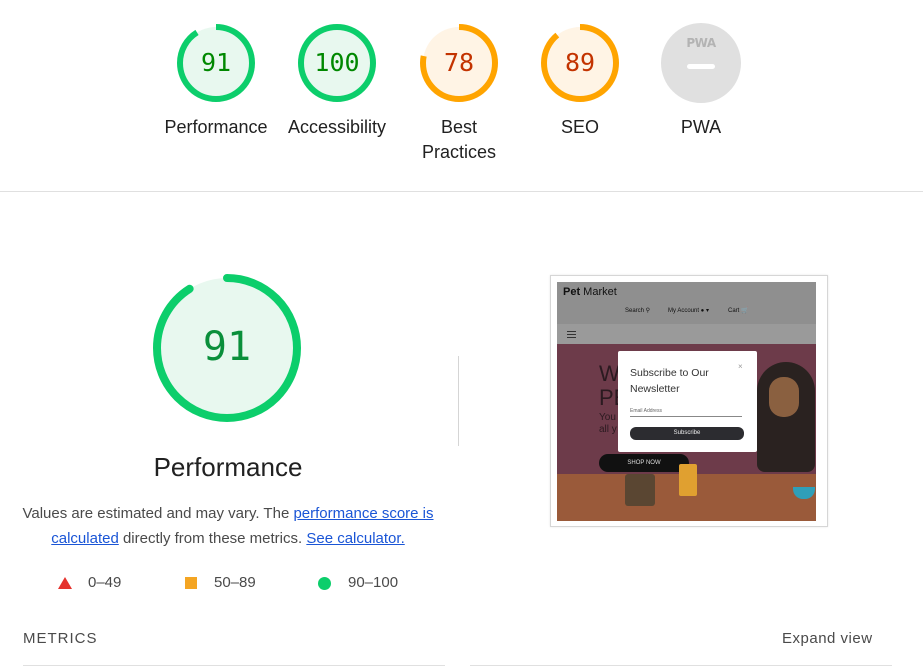  Describe the element at coordinates (191, 583) in the screenshot. I see `square-icon` at that location.